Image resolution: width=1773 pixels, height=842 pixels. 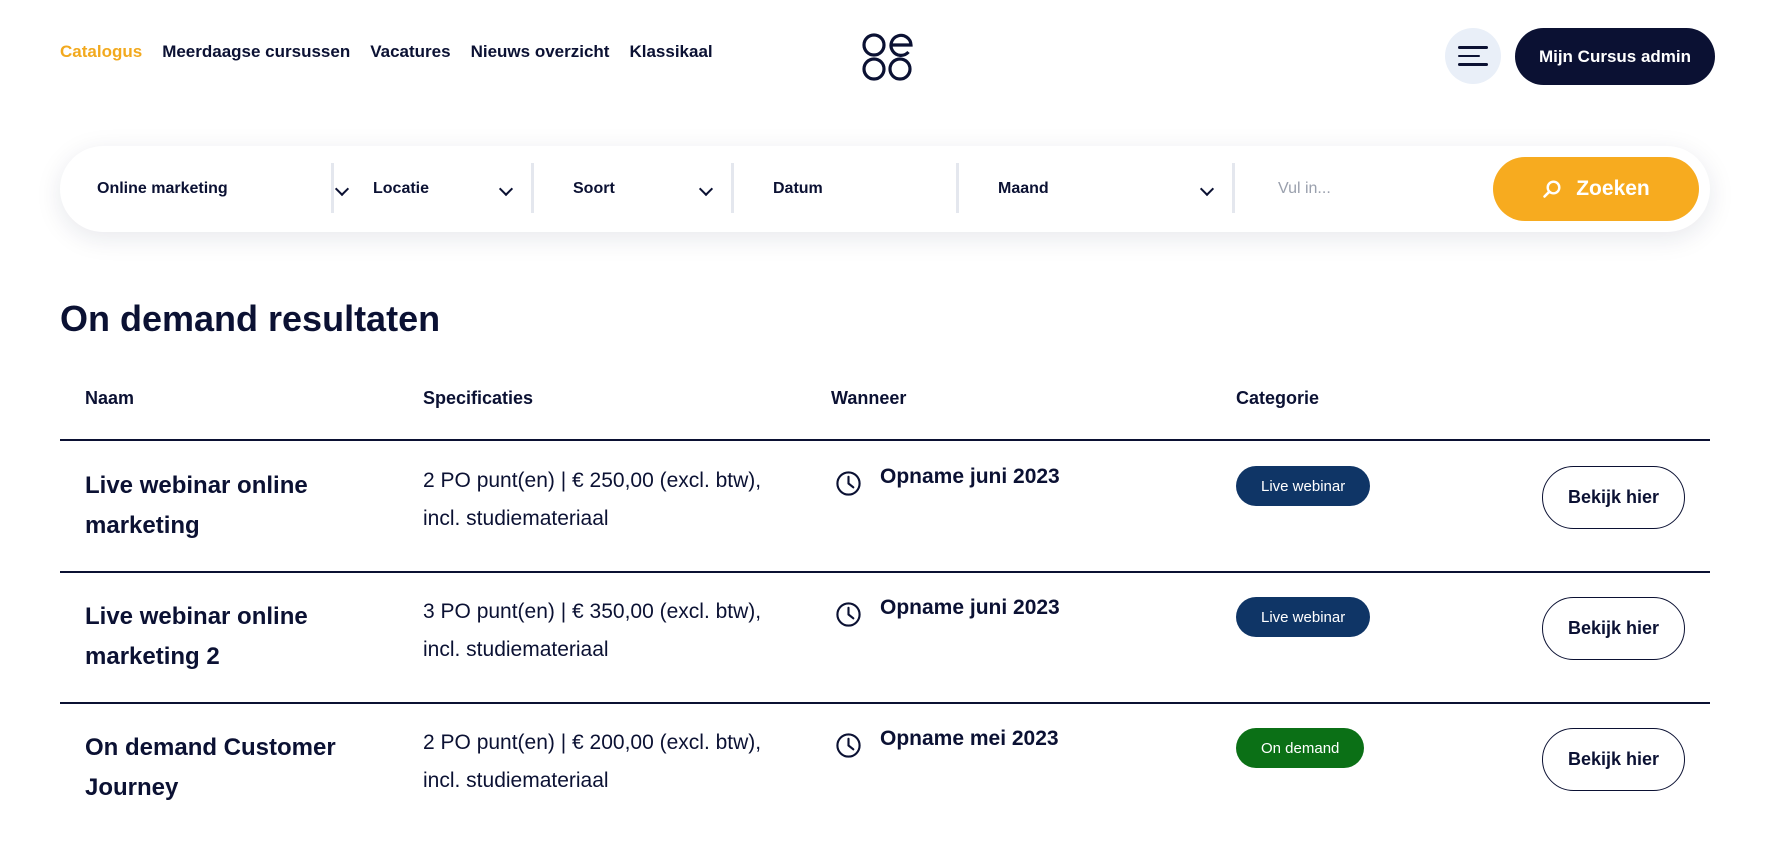 What do you see at coordinates (256, 52) in the screenshot?
I see `nav-item-meerdaagse-cursussen: Meerdaagse cursussen` at bounding box center [256, 52].